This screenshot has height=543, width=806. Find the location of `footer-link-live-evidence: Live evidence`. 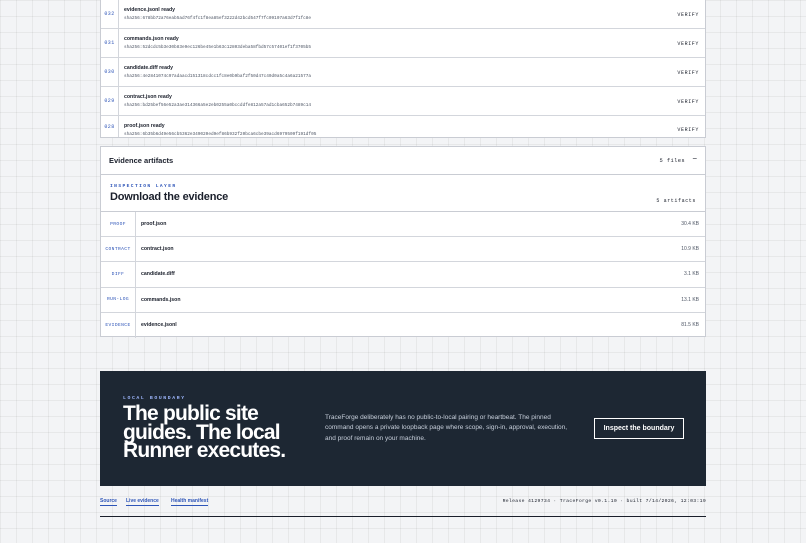

footer-link-live-evidence: Live evidence is located at coordinates (142, 502).